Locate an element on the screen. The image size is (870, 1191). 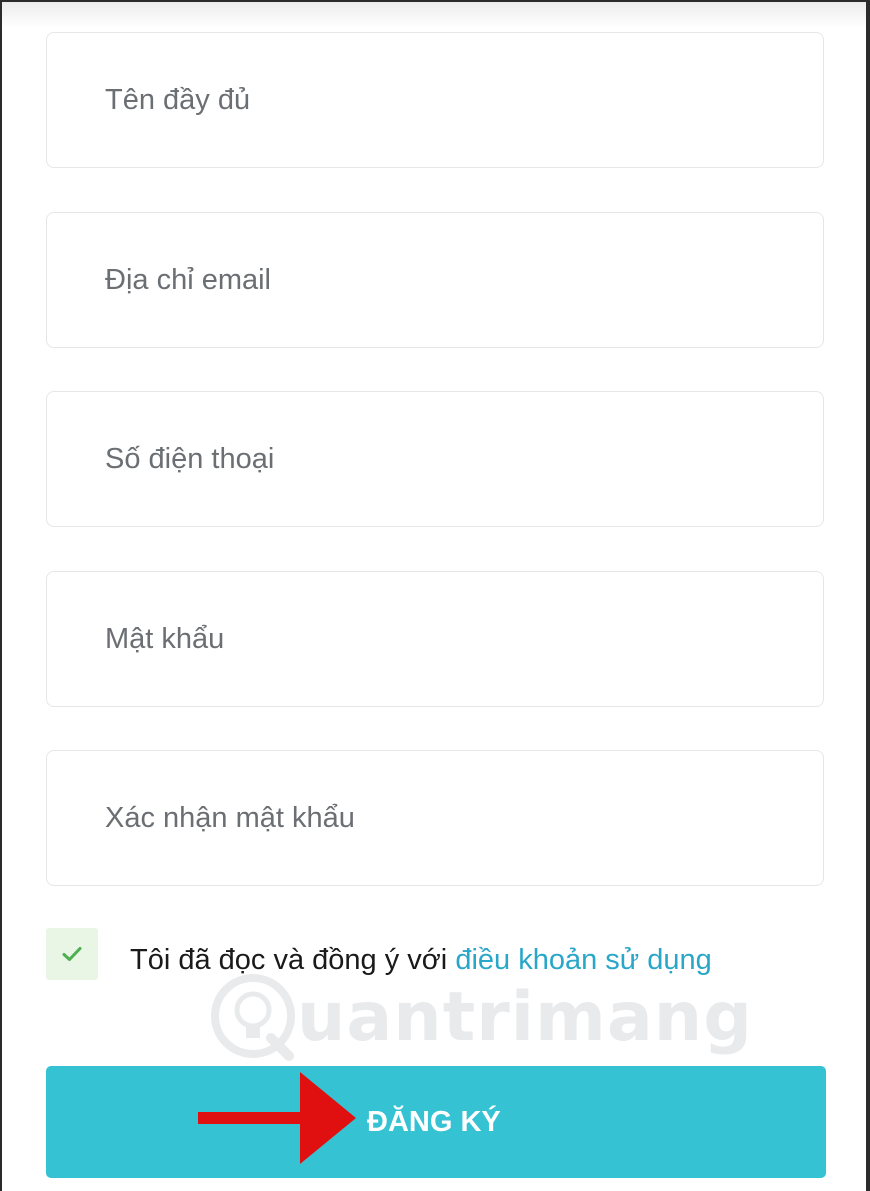
password-input is located at coordinates (435, 639).